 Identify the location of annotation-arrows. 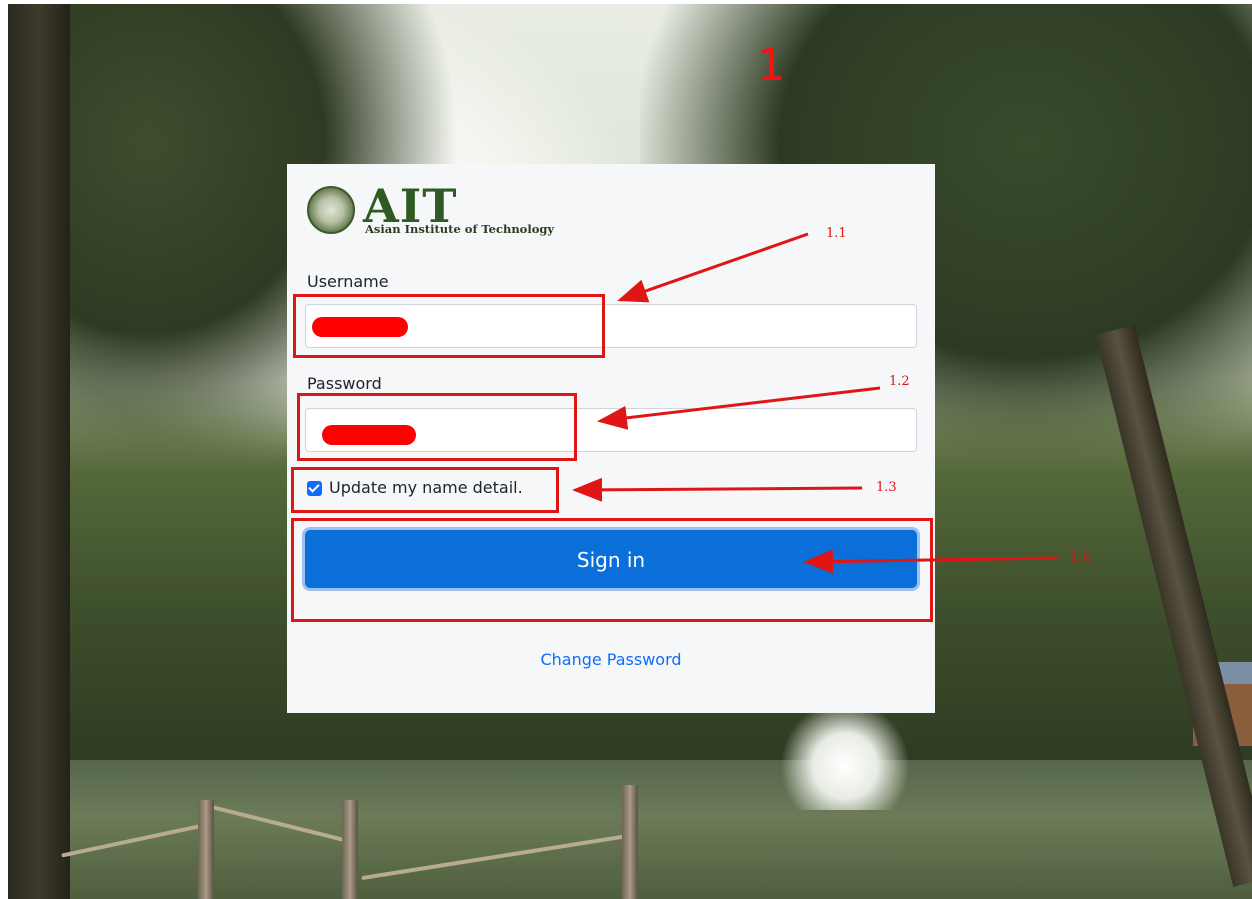
(815, 403).